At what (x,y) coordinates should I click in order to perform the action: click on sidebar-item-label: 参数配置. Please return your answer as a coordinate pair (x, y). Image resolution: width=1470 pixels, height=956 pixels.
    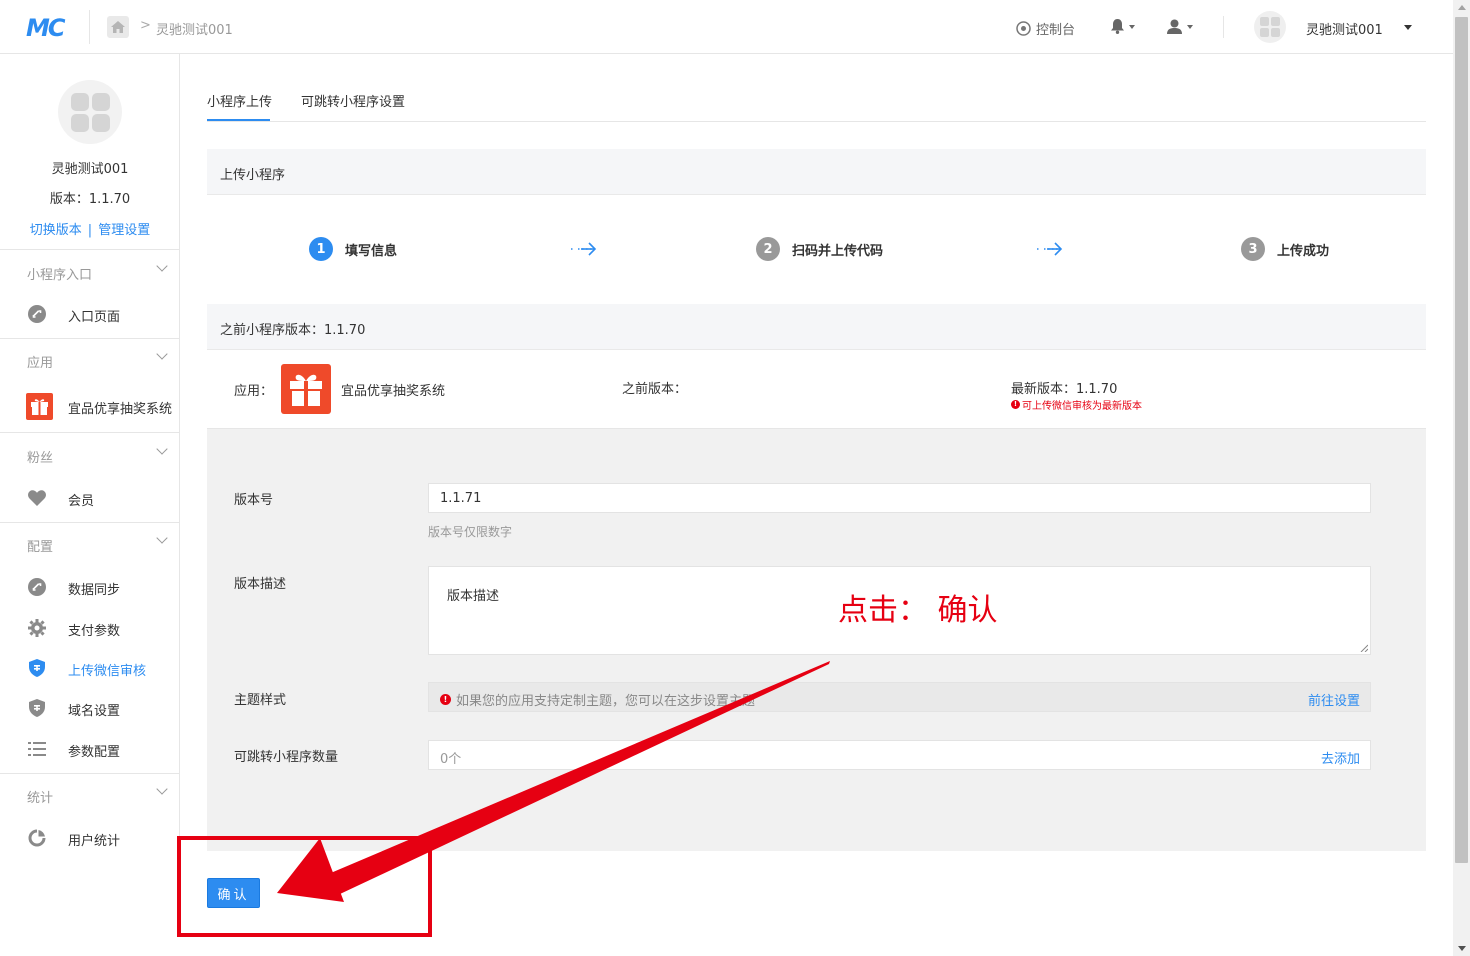
    Looking at the image, I should click on (94, 752).